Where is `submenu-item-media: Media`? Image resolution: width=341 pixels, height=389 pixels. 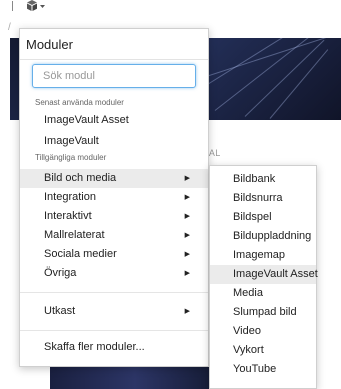
submenu-item-media: Media is located at coordinates (263, 293).